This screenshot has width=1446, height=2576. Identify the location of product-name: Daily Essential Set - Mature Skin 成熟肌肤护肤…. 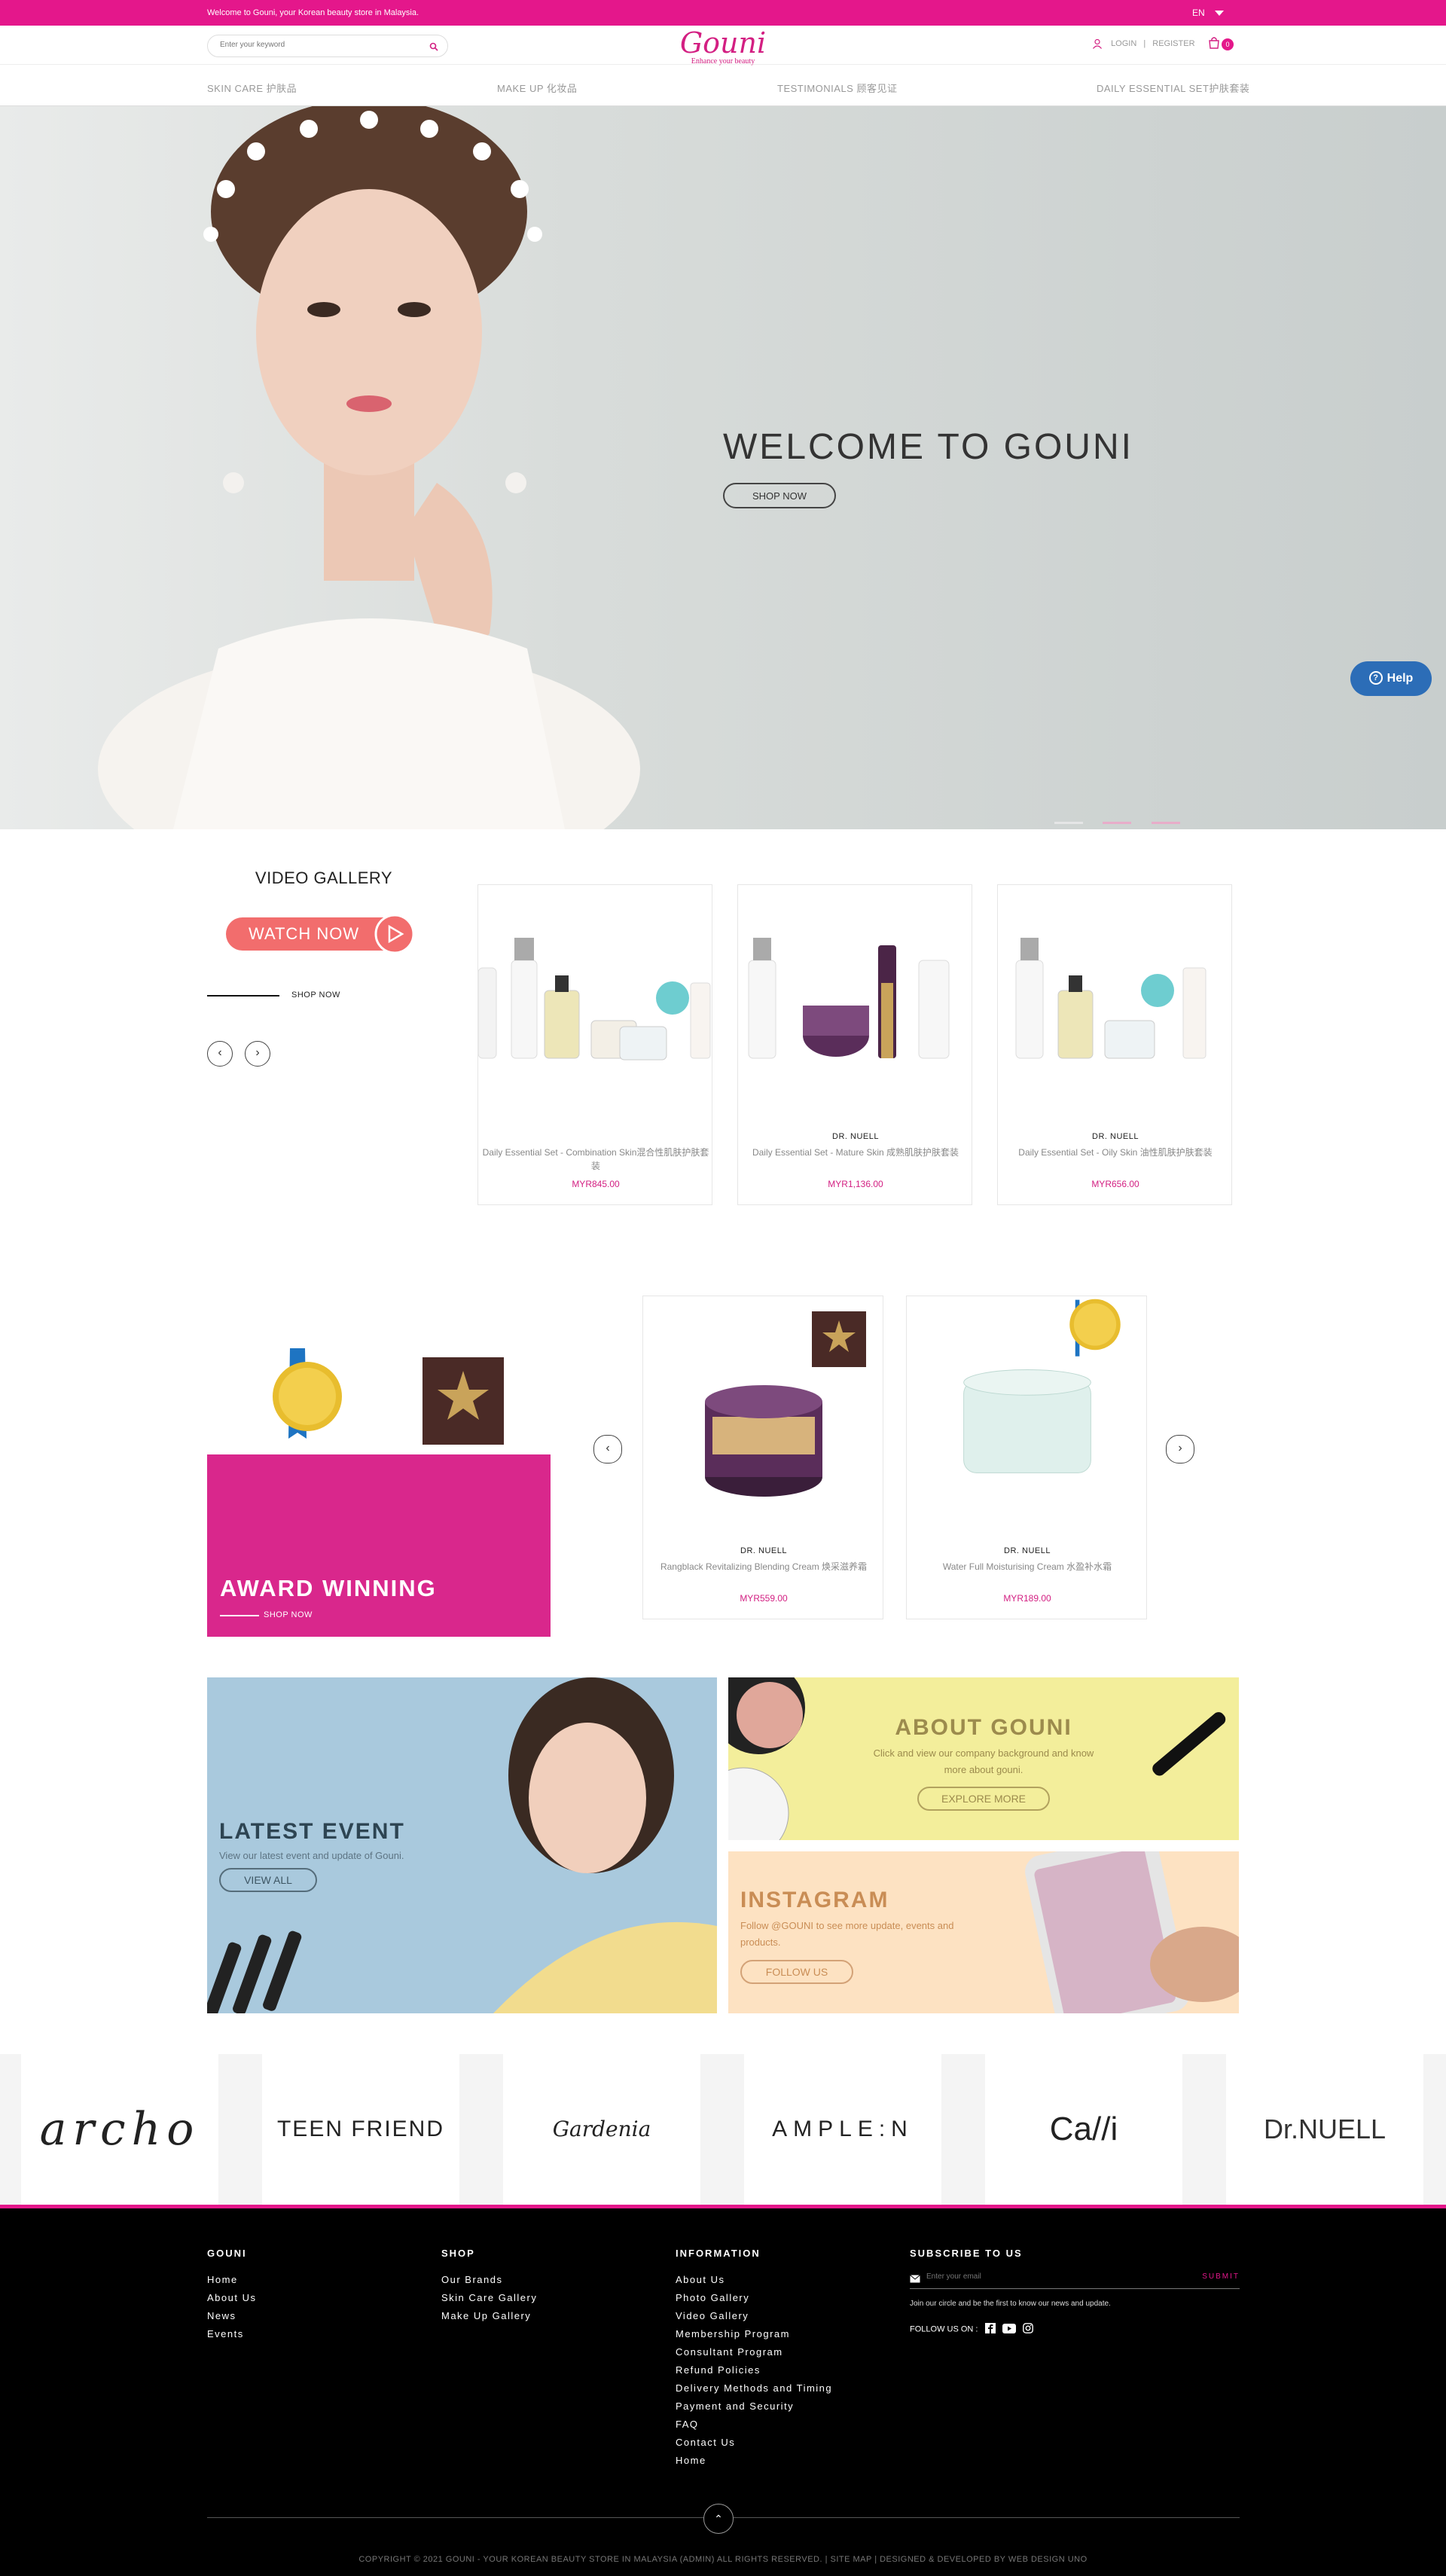
(855, 1153).